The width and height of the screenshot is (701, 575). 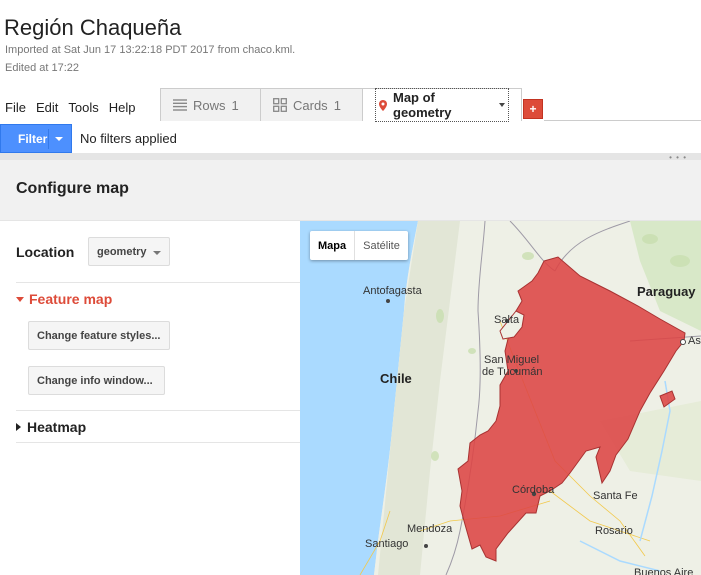 What do you see at coordinates (122, 107) in the screenshot?
I see `menu-help: Help` at bounding box center [122, 107].